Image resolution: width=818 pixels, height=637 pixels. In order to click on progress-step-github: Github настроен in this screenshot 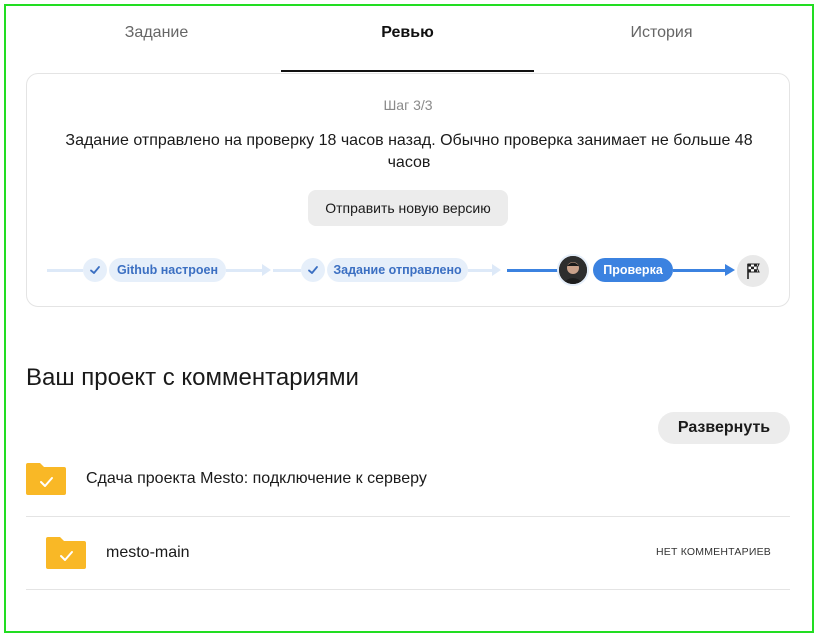, I will do `click(167, 270)`.